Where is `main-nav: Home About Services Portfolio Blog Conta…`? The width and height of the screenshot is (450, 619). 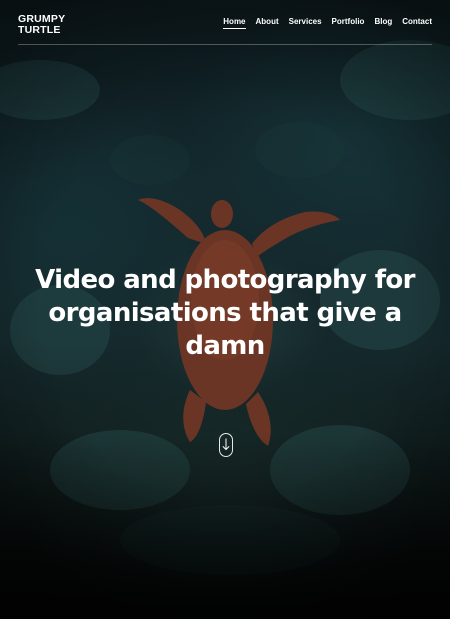 main-nav: Home About Services Portfolio Blog Conta… is located at coordinates (327, 23).